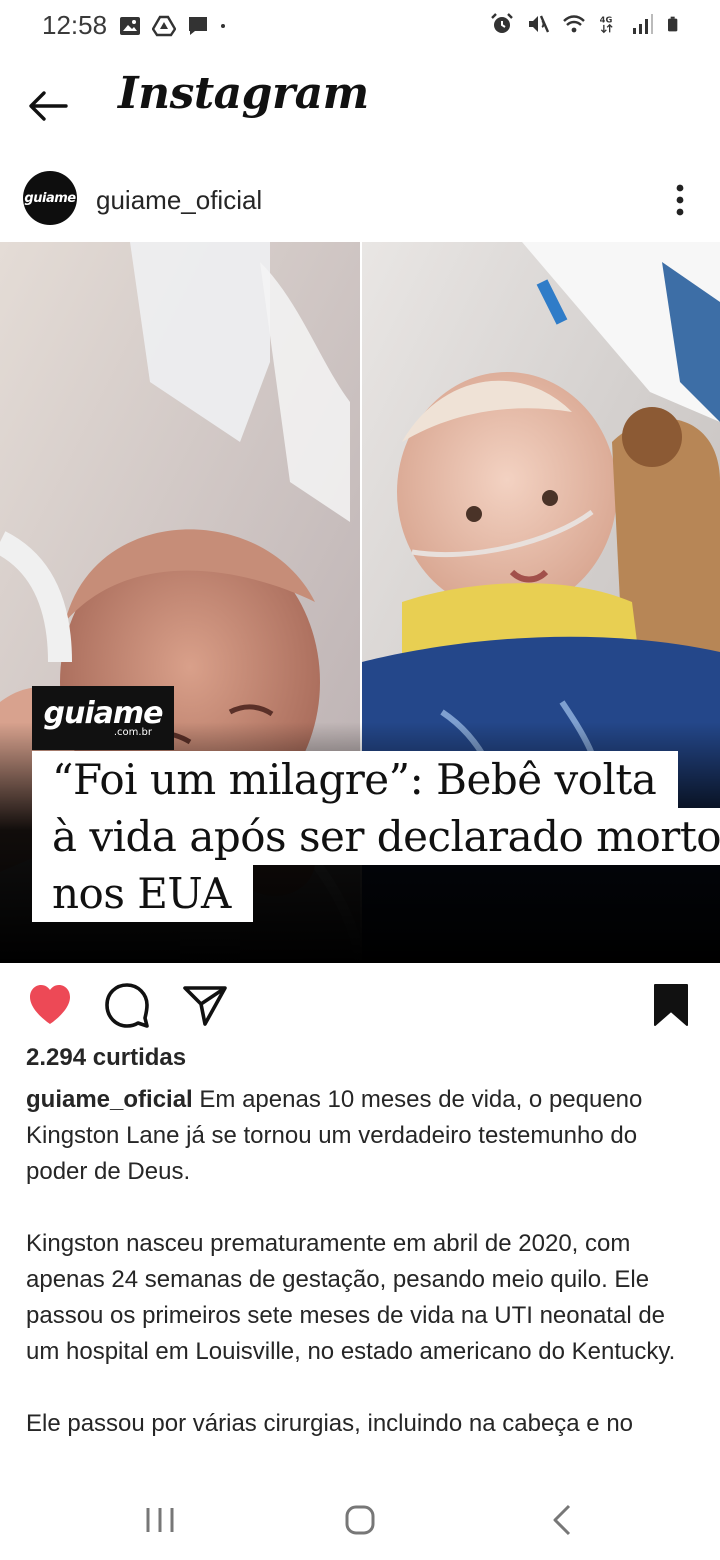  Describe the element at coordinates (563, 1520) in the screenshot. I see `back-icon` at that location.